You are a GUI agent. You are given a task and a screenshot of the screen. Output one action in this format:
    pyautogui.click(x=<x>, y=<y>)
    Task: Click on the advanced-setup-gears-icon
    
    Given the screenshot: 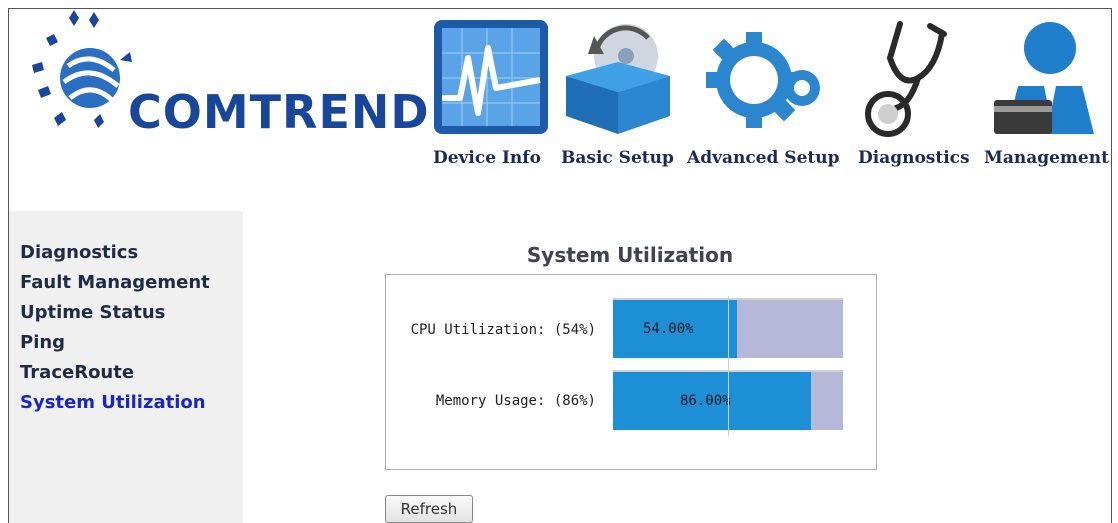 What is the action you would take?
    pyautogui.click(x=765, y=77)
    